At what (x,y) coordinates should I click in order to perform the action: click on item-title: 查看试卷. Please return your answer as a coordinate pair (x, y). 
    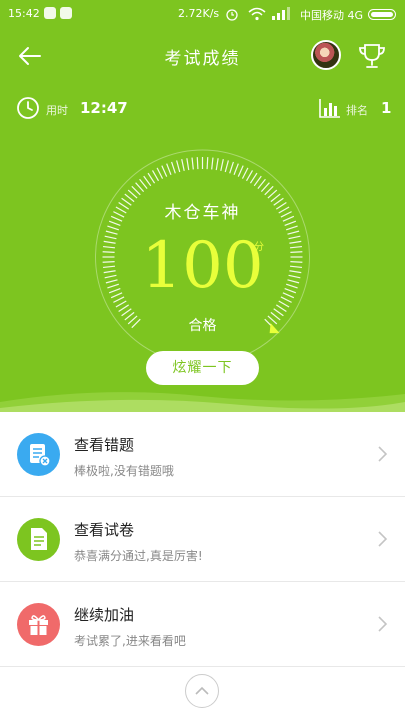
    Looking at the image, I should click on (104, 530).